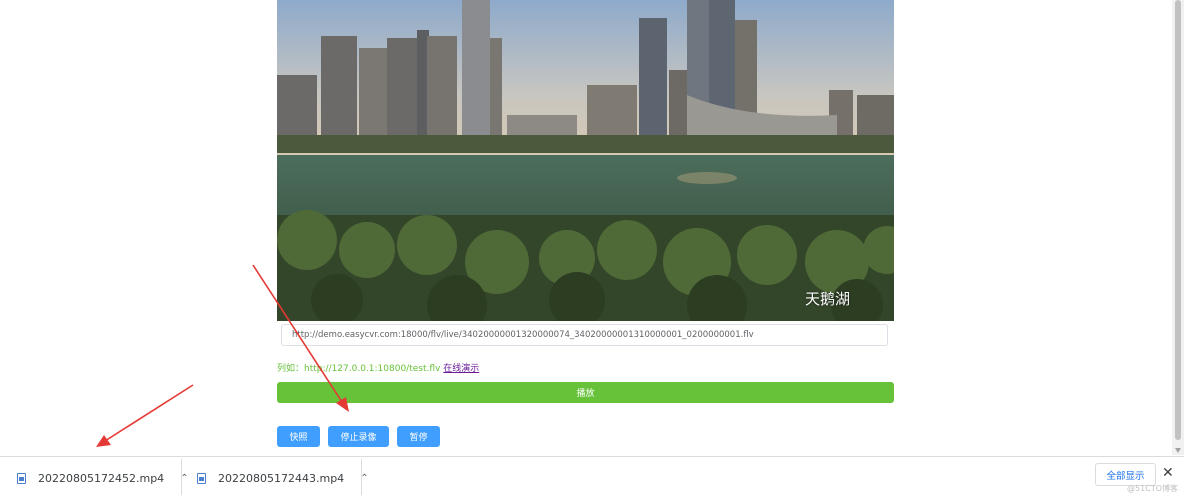 The height and width of the screenshot is (499, 1184). What do you see at coordinates (1178, 220) in the screenshot?
I see `scrollbar-thumb` at bounding box center [1178, 220].